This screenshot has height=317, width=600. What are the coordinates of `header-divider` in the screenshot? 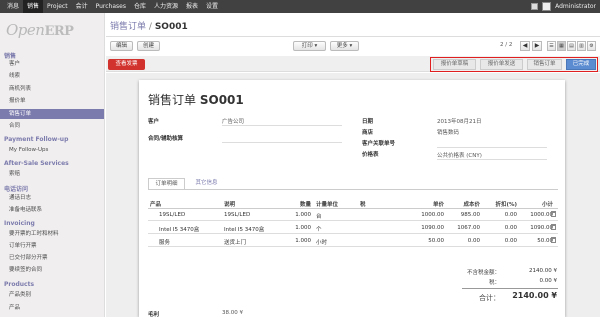 It's located at (353, 36).